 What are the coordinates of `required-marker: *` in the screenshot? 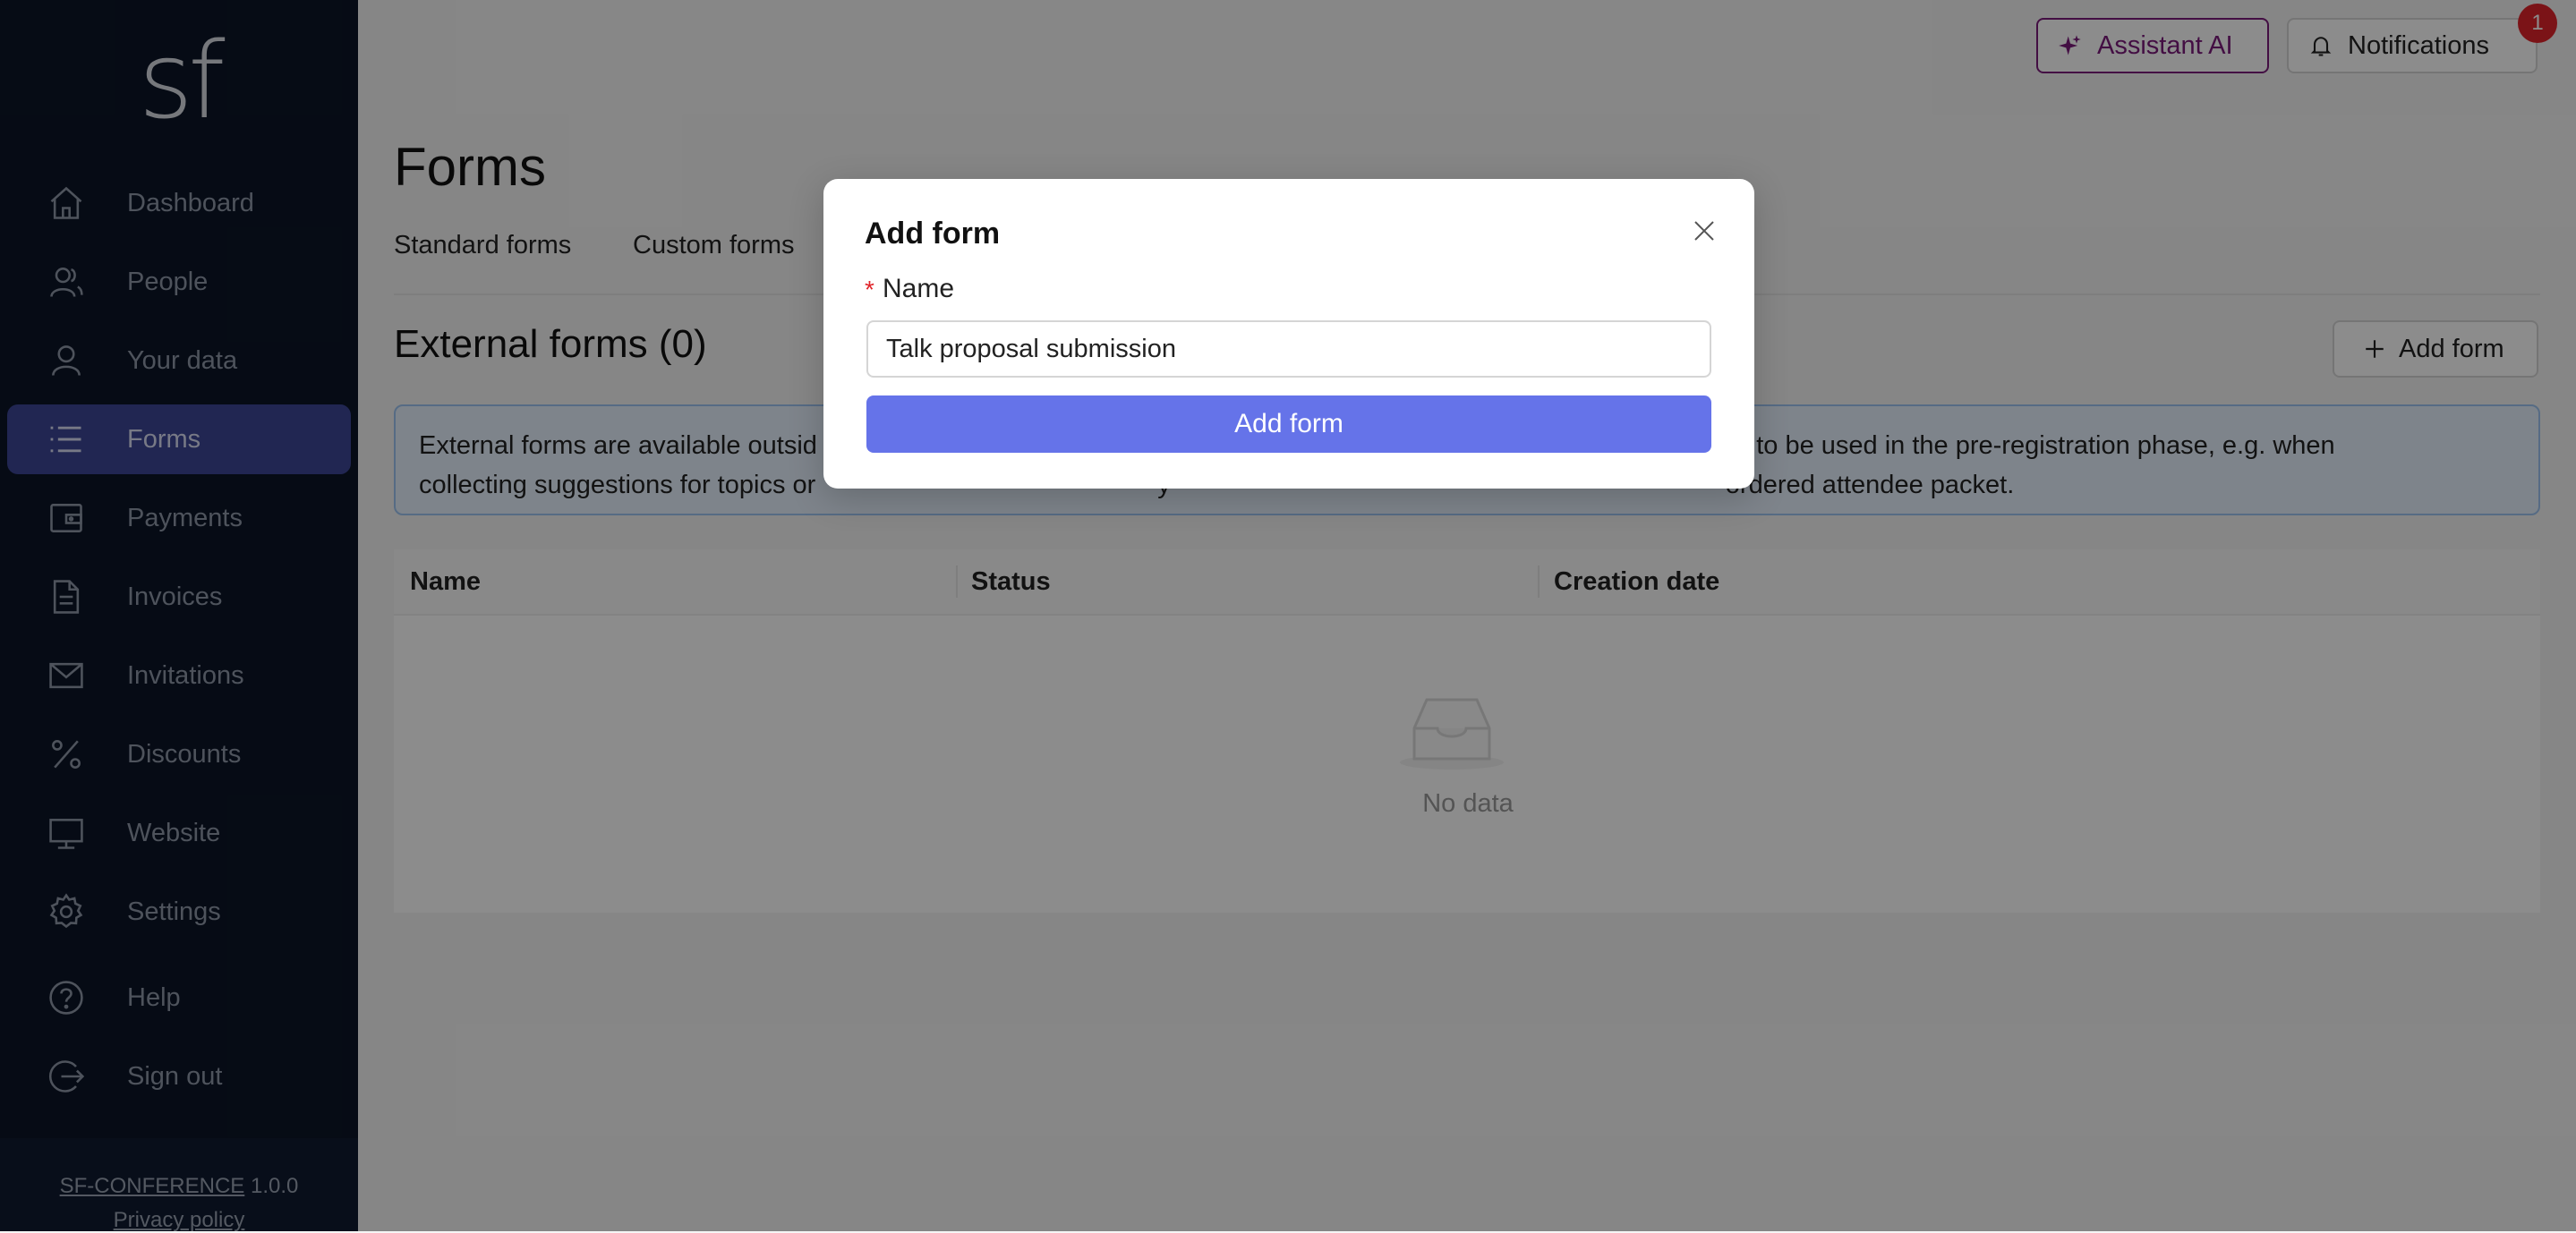 It's located at (869, 289).